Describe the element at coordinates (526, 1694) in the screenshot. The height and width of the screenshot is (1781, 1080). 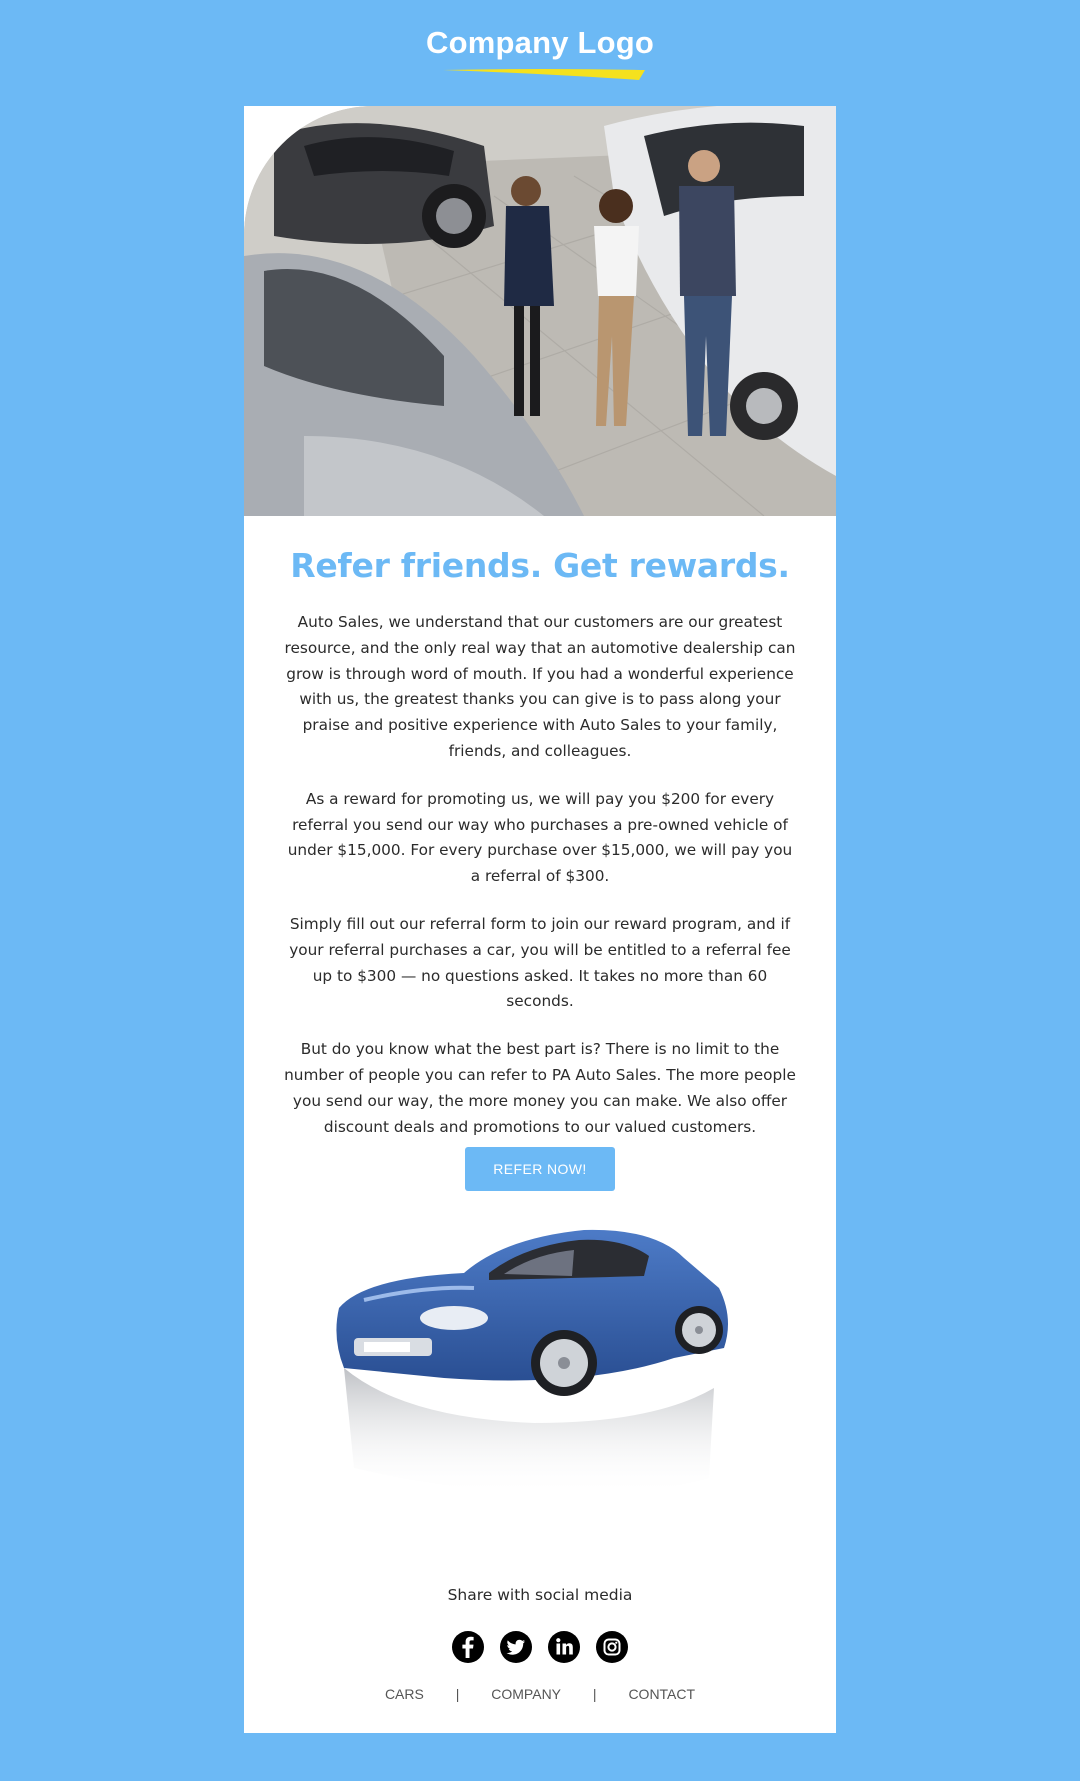
I see `footer-link-company: COMPANY` at that location.